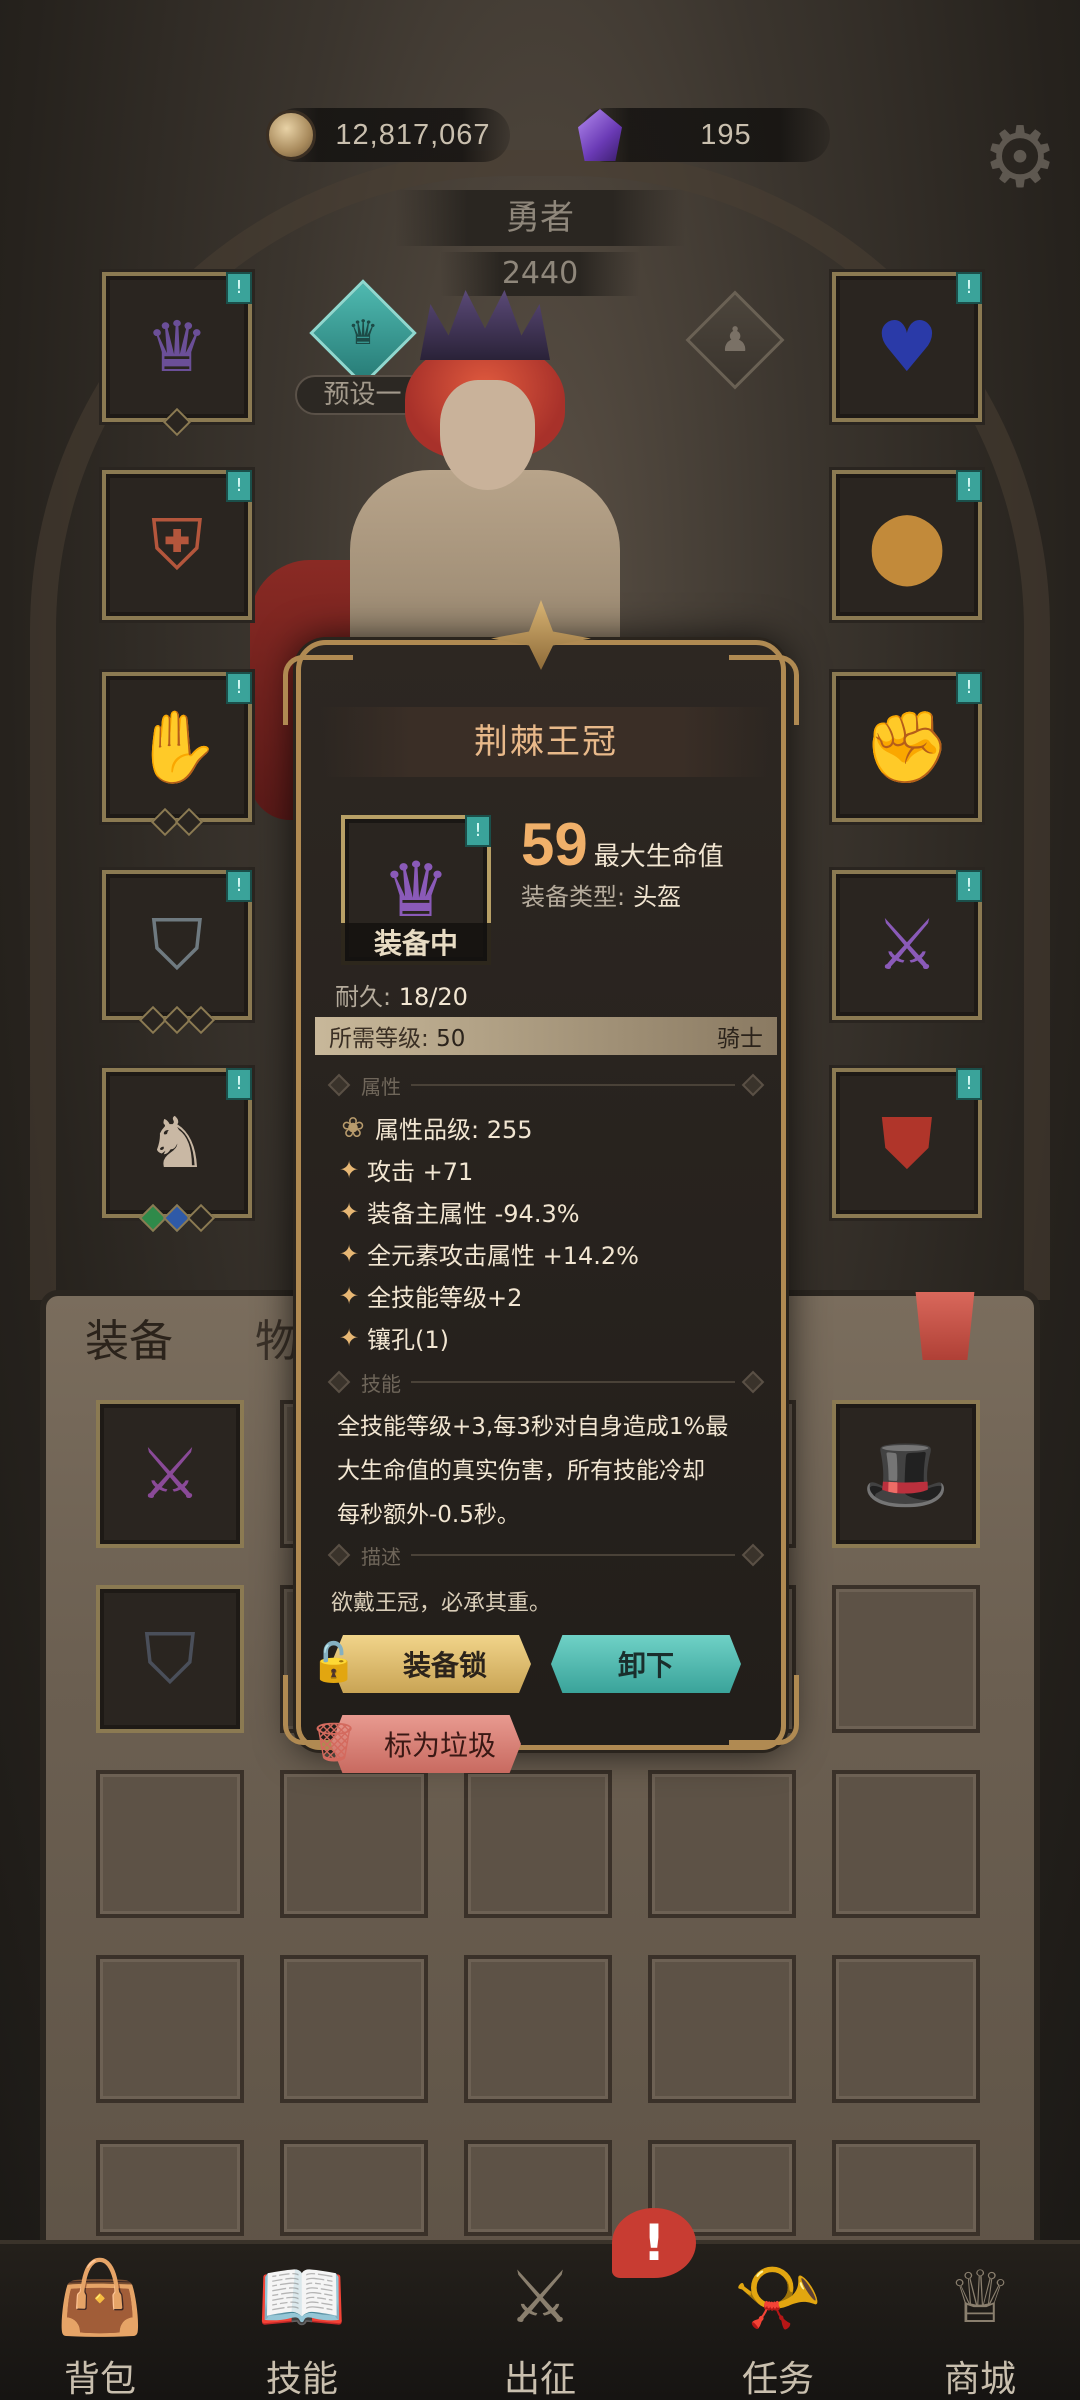  Describe the element at coordinates (546, 1036) in the screenshot. I see `required-level-bar: 所需等级: 50 骑士` at that location.